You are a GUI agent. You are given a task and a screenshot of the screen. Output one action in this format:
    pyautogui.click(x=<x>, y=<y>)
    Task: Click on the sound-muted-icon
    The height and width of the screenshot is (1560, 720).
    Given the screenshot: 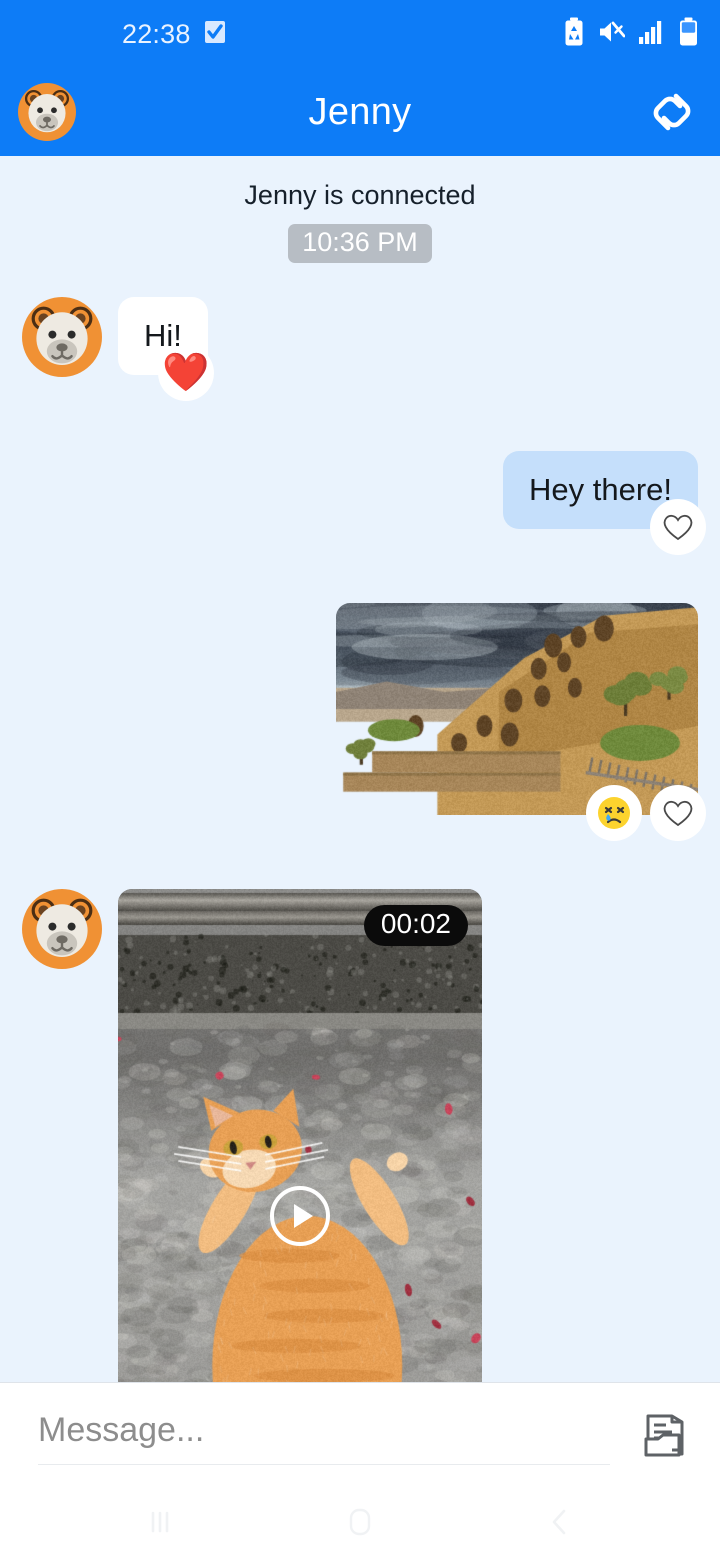 What is the action you would take?
    pyautogui.click(x=611, y=34)
    